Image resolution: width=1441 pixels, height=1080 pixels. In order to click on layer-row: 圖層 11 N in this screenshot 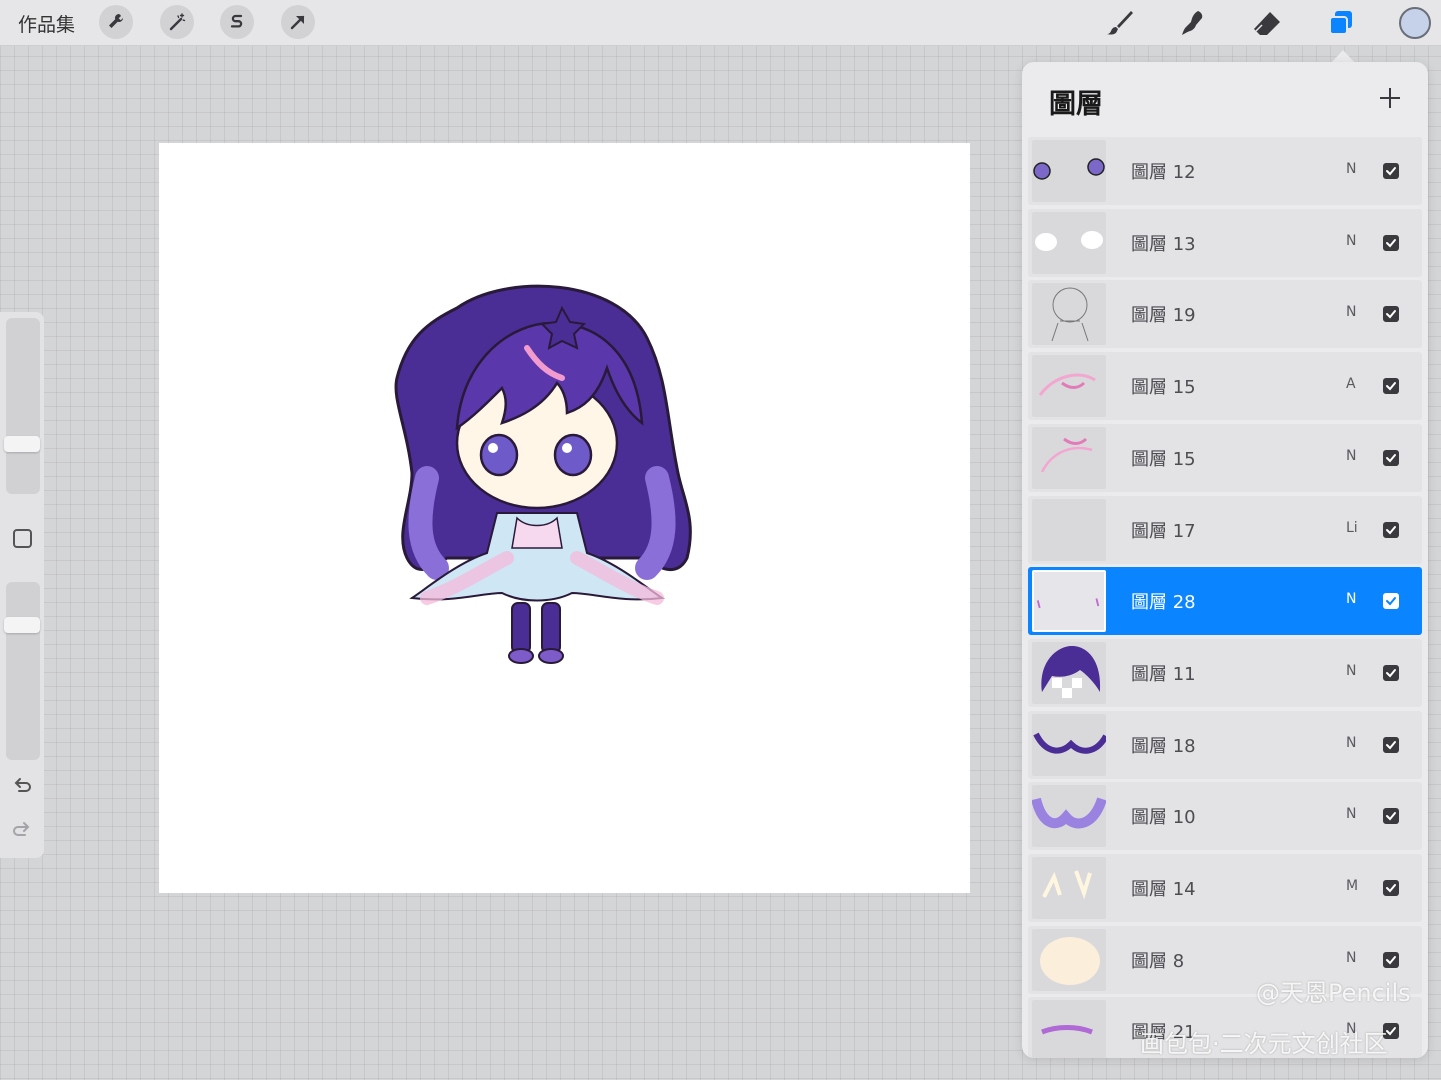, I will do `click(1225, 672)`.